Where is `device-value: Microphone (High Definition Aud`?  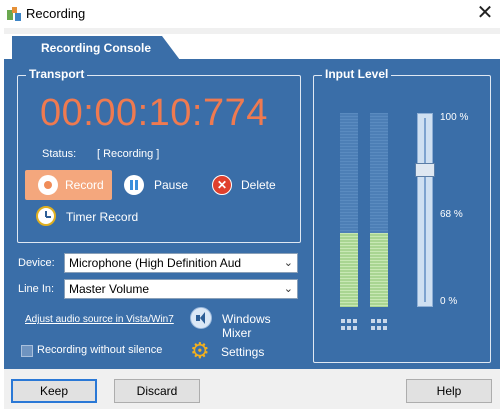 device-value: Microphone (High Definition Aud is located at coordinates (155, 263).